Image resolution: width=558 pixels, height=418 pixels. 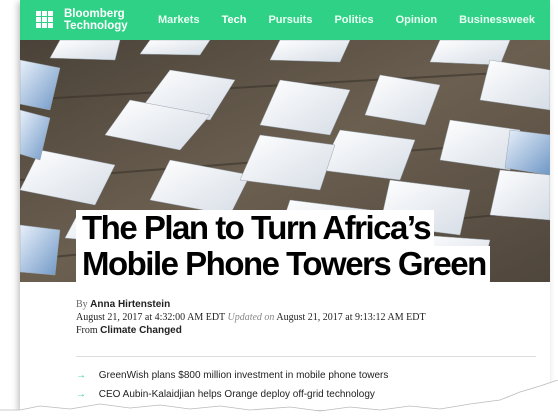 What do you see at coordinates (82, 304) in the screenshot?
I see `byline-prefix: By` at bounding box center [82, 304].